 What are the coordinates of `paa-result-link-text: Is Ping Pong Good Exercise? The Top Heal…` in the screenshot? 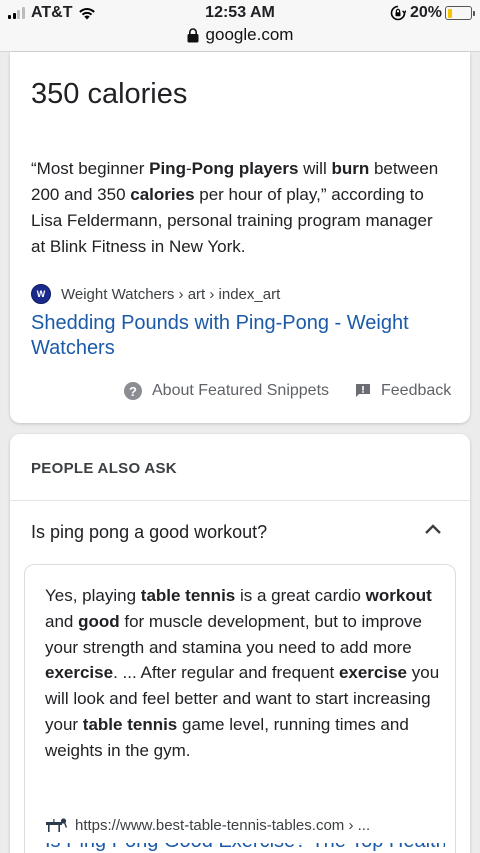 It's located at (245, 847).